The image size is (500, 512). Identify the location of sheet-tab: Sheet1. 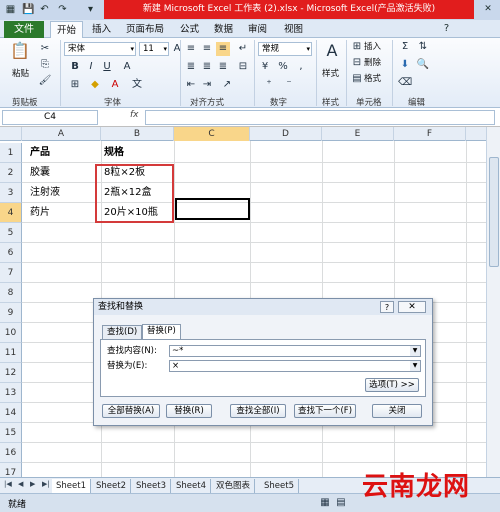
(71, 486).